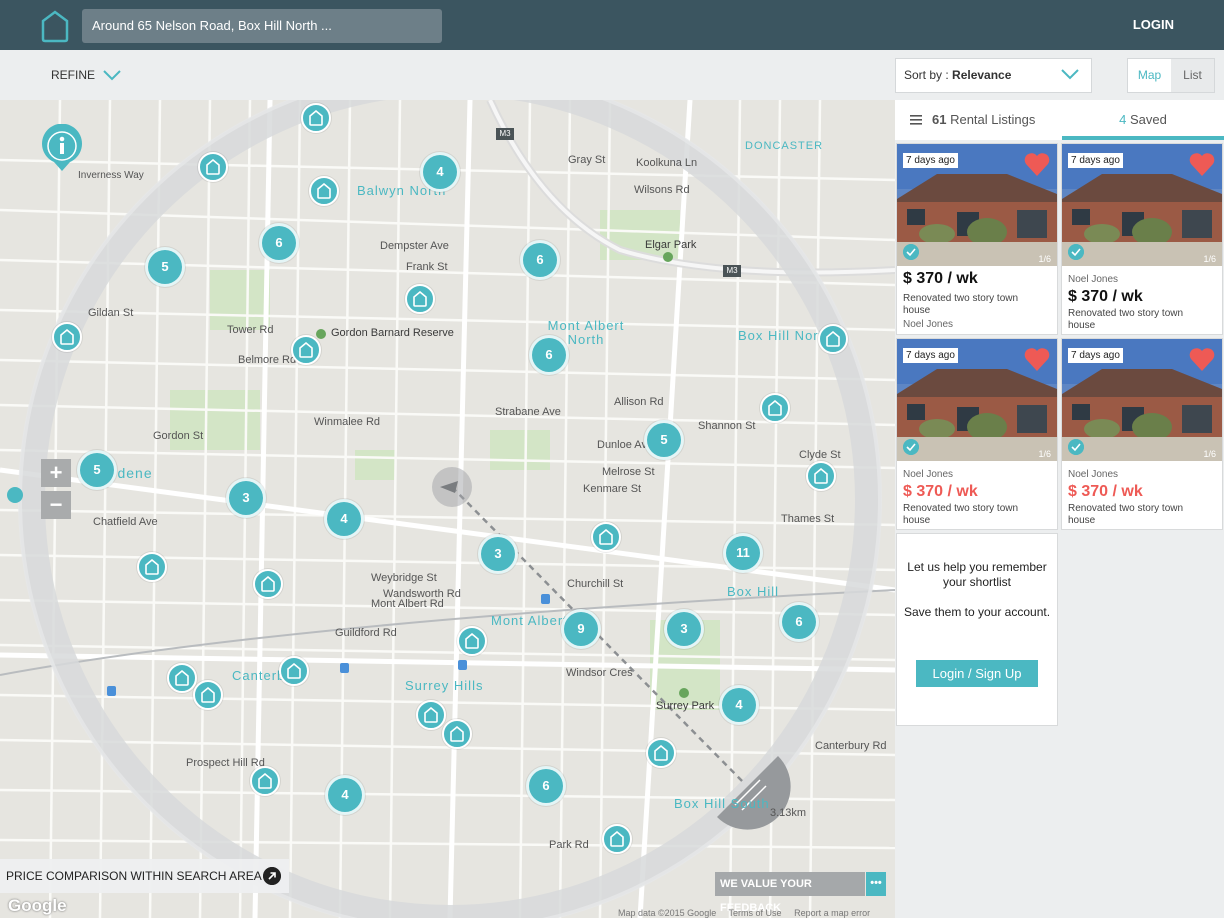  Describe the element at coordinates (144, 876) in the screenshot. I see `price-comparison-button: PRICE COMPARISON WITHIN SEARCH AREA` at that location.